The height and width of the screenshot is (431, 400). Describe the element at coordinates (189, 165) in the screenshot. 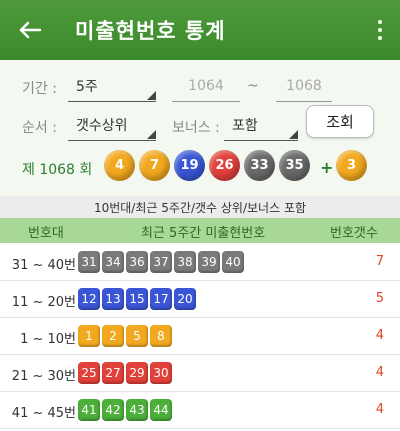

I see `draw-ball: 19` at that location.